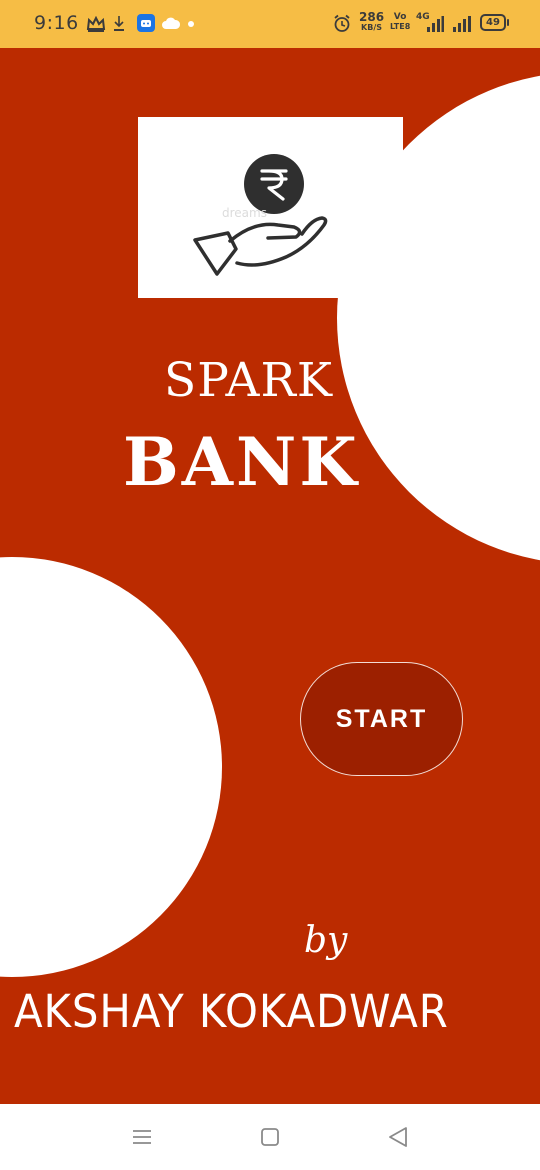 This screenshot has width=540, height=1170. I want to click on app-icon, so click(146, 23).